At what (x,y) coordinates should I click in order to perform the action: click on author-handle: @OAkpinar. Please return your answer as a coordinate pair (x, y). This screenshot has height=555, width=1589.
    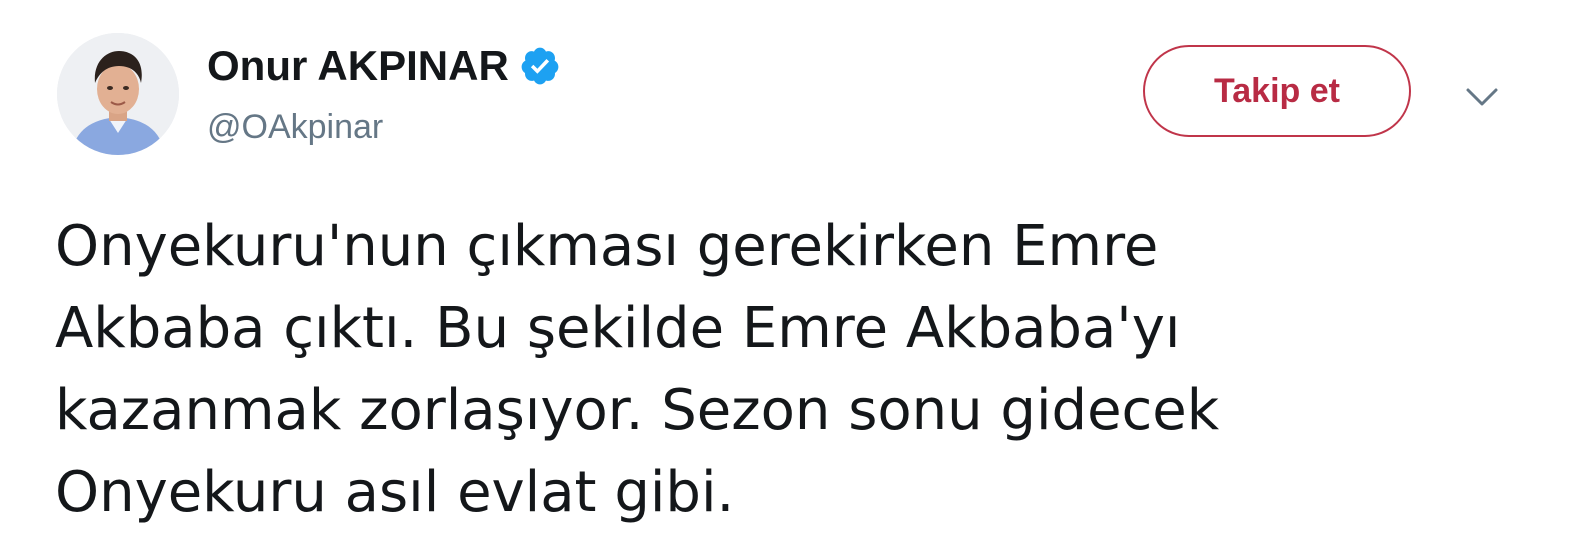
    Looking at the image, I should click on (295, 127).